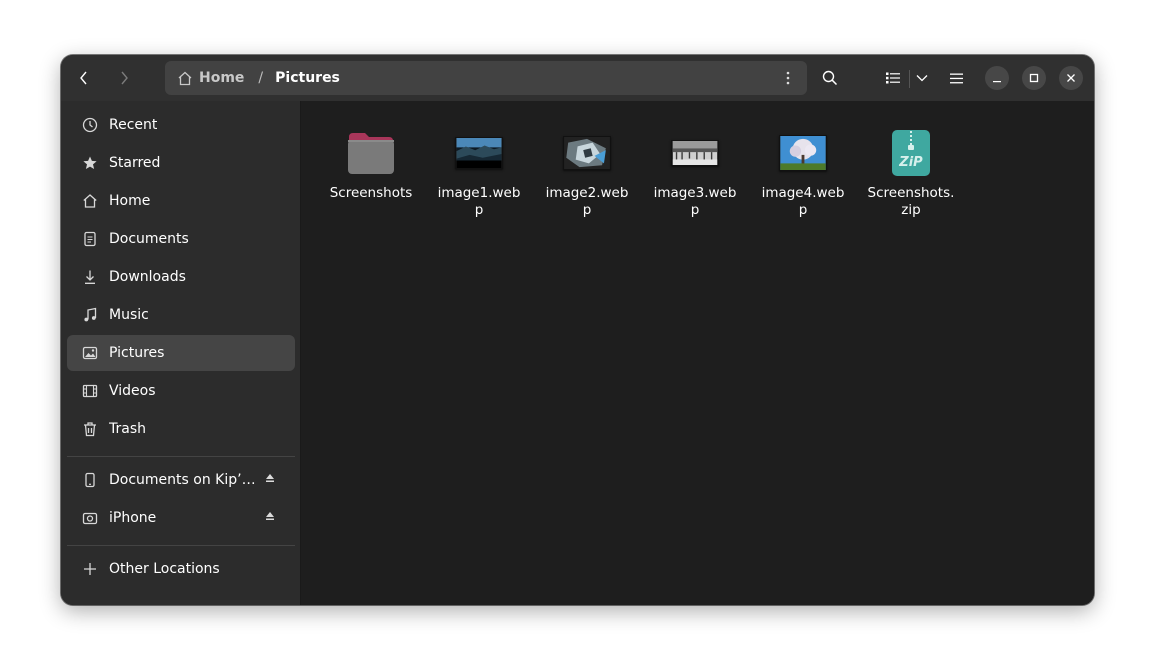  What do you see at coordinates (997, 78) in the screenshot?
I see `minimize-button` at bounding box center [997, 78].